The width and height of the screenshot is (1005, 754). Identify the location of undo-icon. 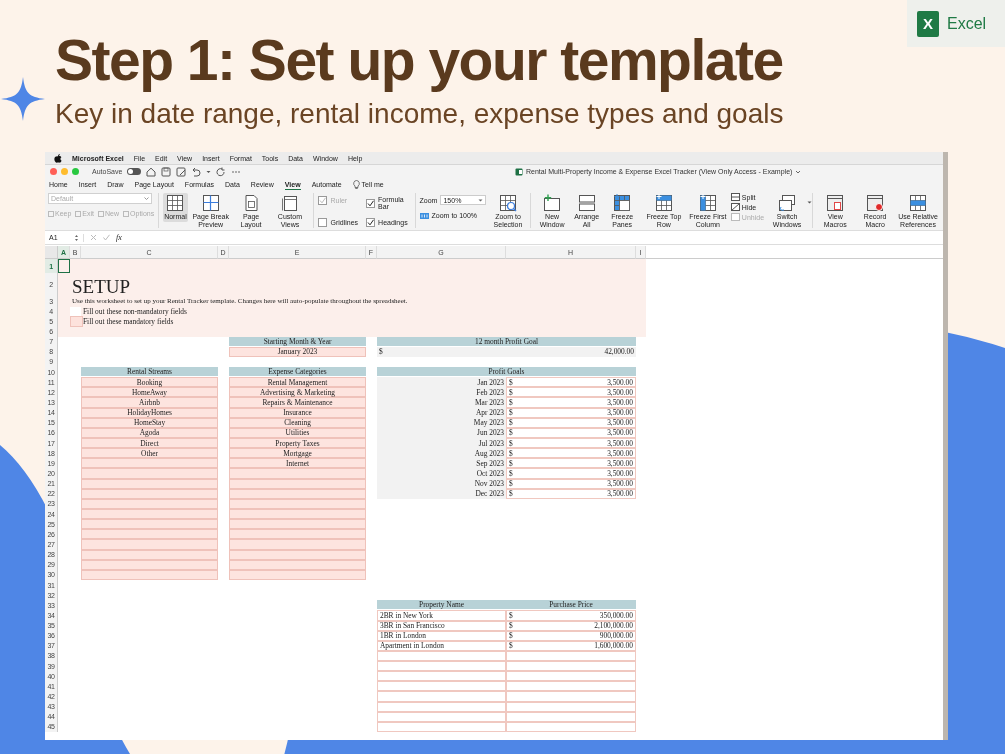
(196, 171).